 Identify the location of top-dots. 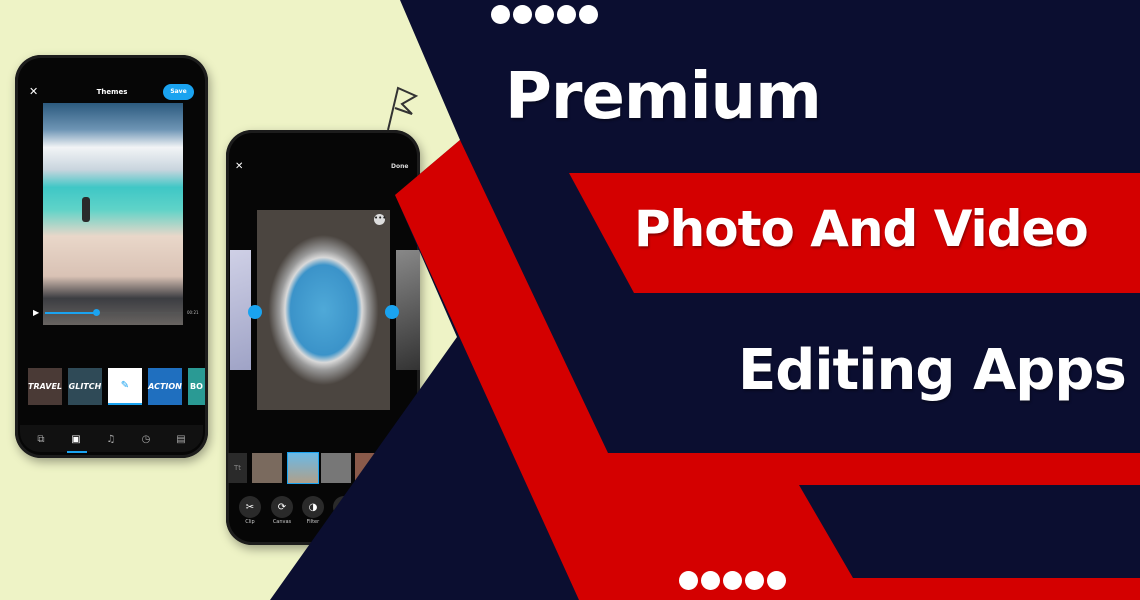
(546, 16).